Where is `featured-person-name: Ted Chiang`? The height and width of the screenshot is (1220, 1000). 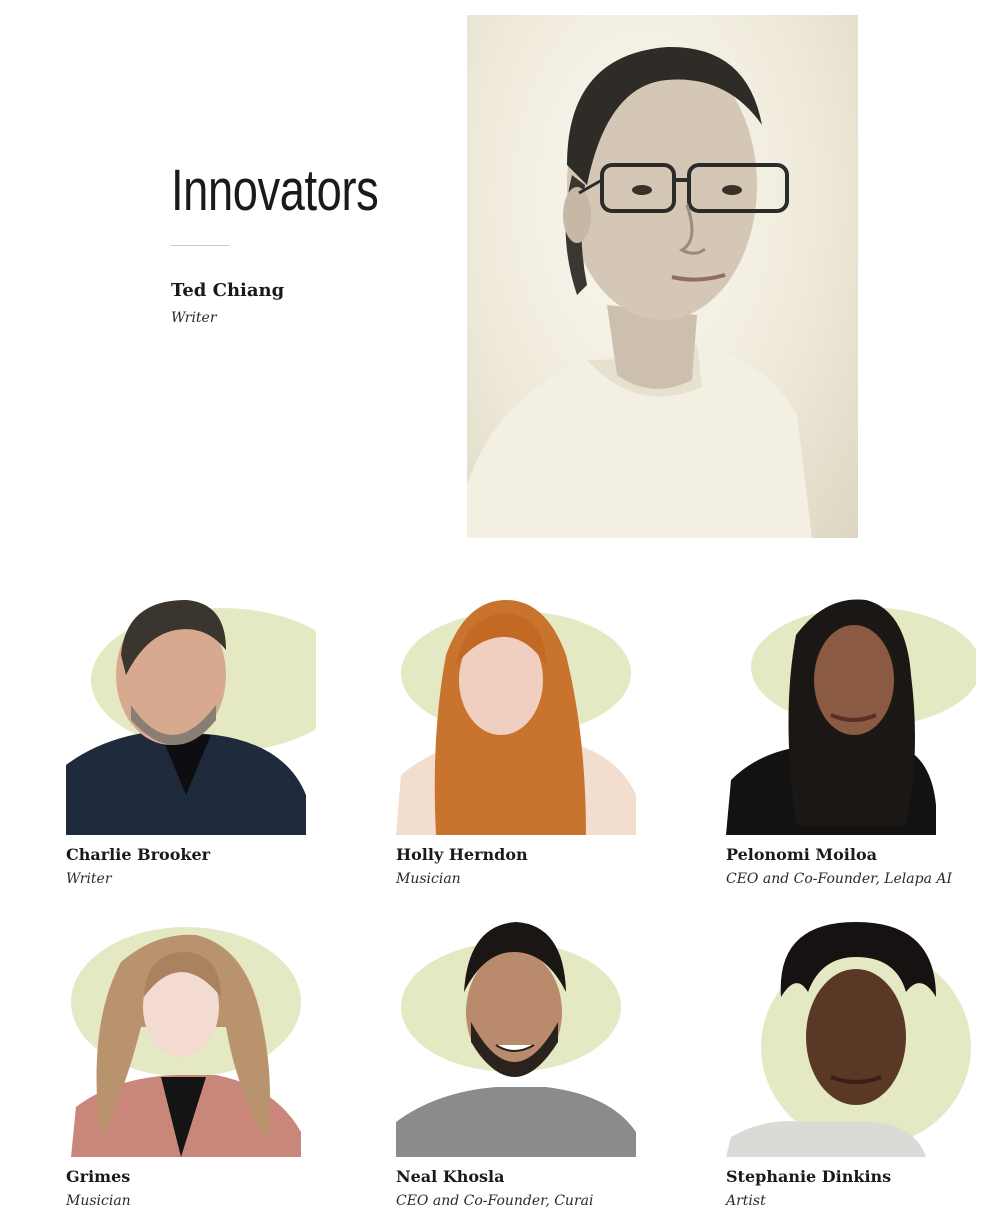 featured-person-name: Ted Chiang is located at coordinates (227, 290).